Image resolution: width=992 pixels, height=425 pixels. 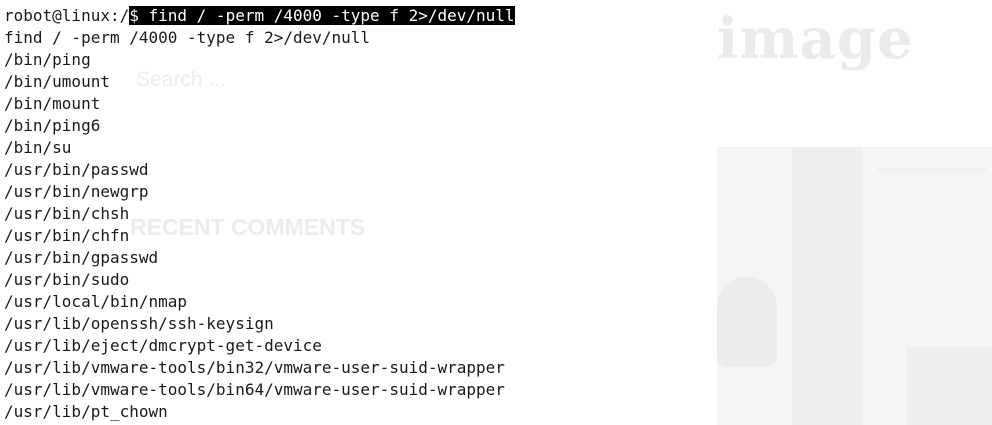 What do you see at coordinates (322, 15) in the screenshot?
I see `terminal-command-selected: $ find / -perm /4000 -type f 2>/dev/null` at bounding box center [322, 15].